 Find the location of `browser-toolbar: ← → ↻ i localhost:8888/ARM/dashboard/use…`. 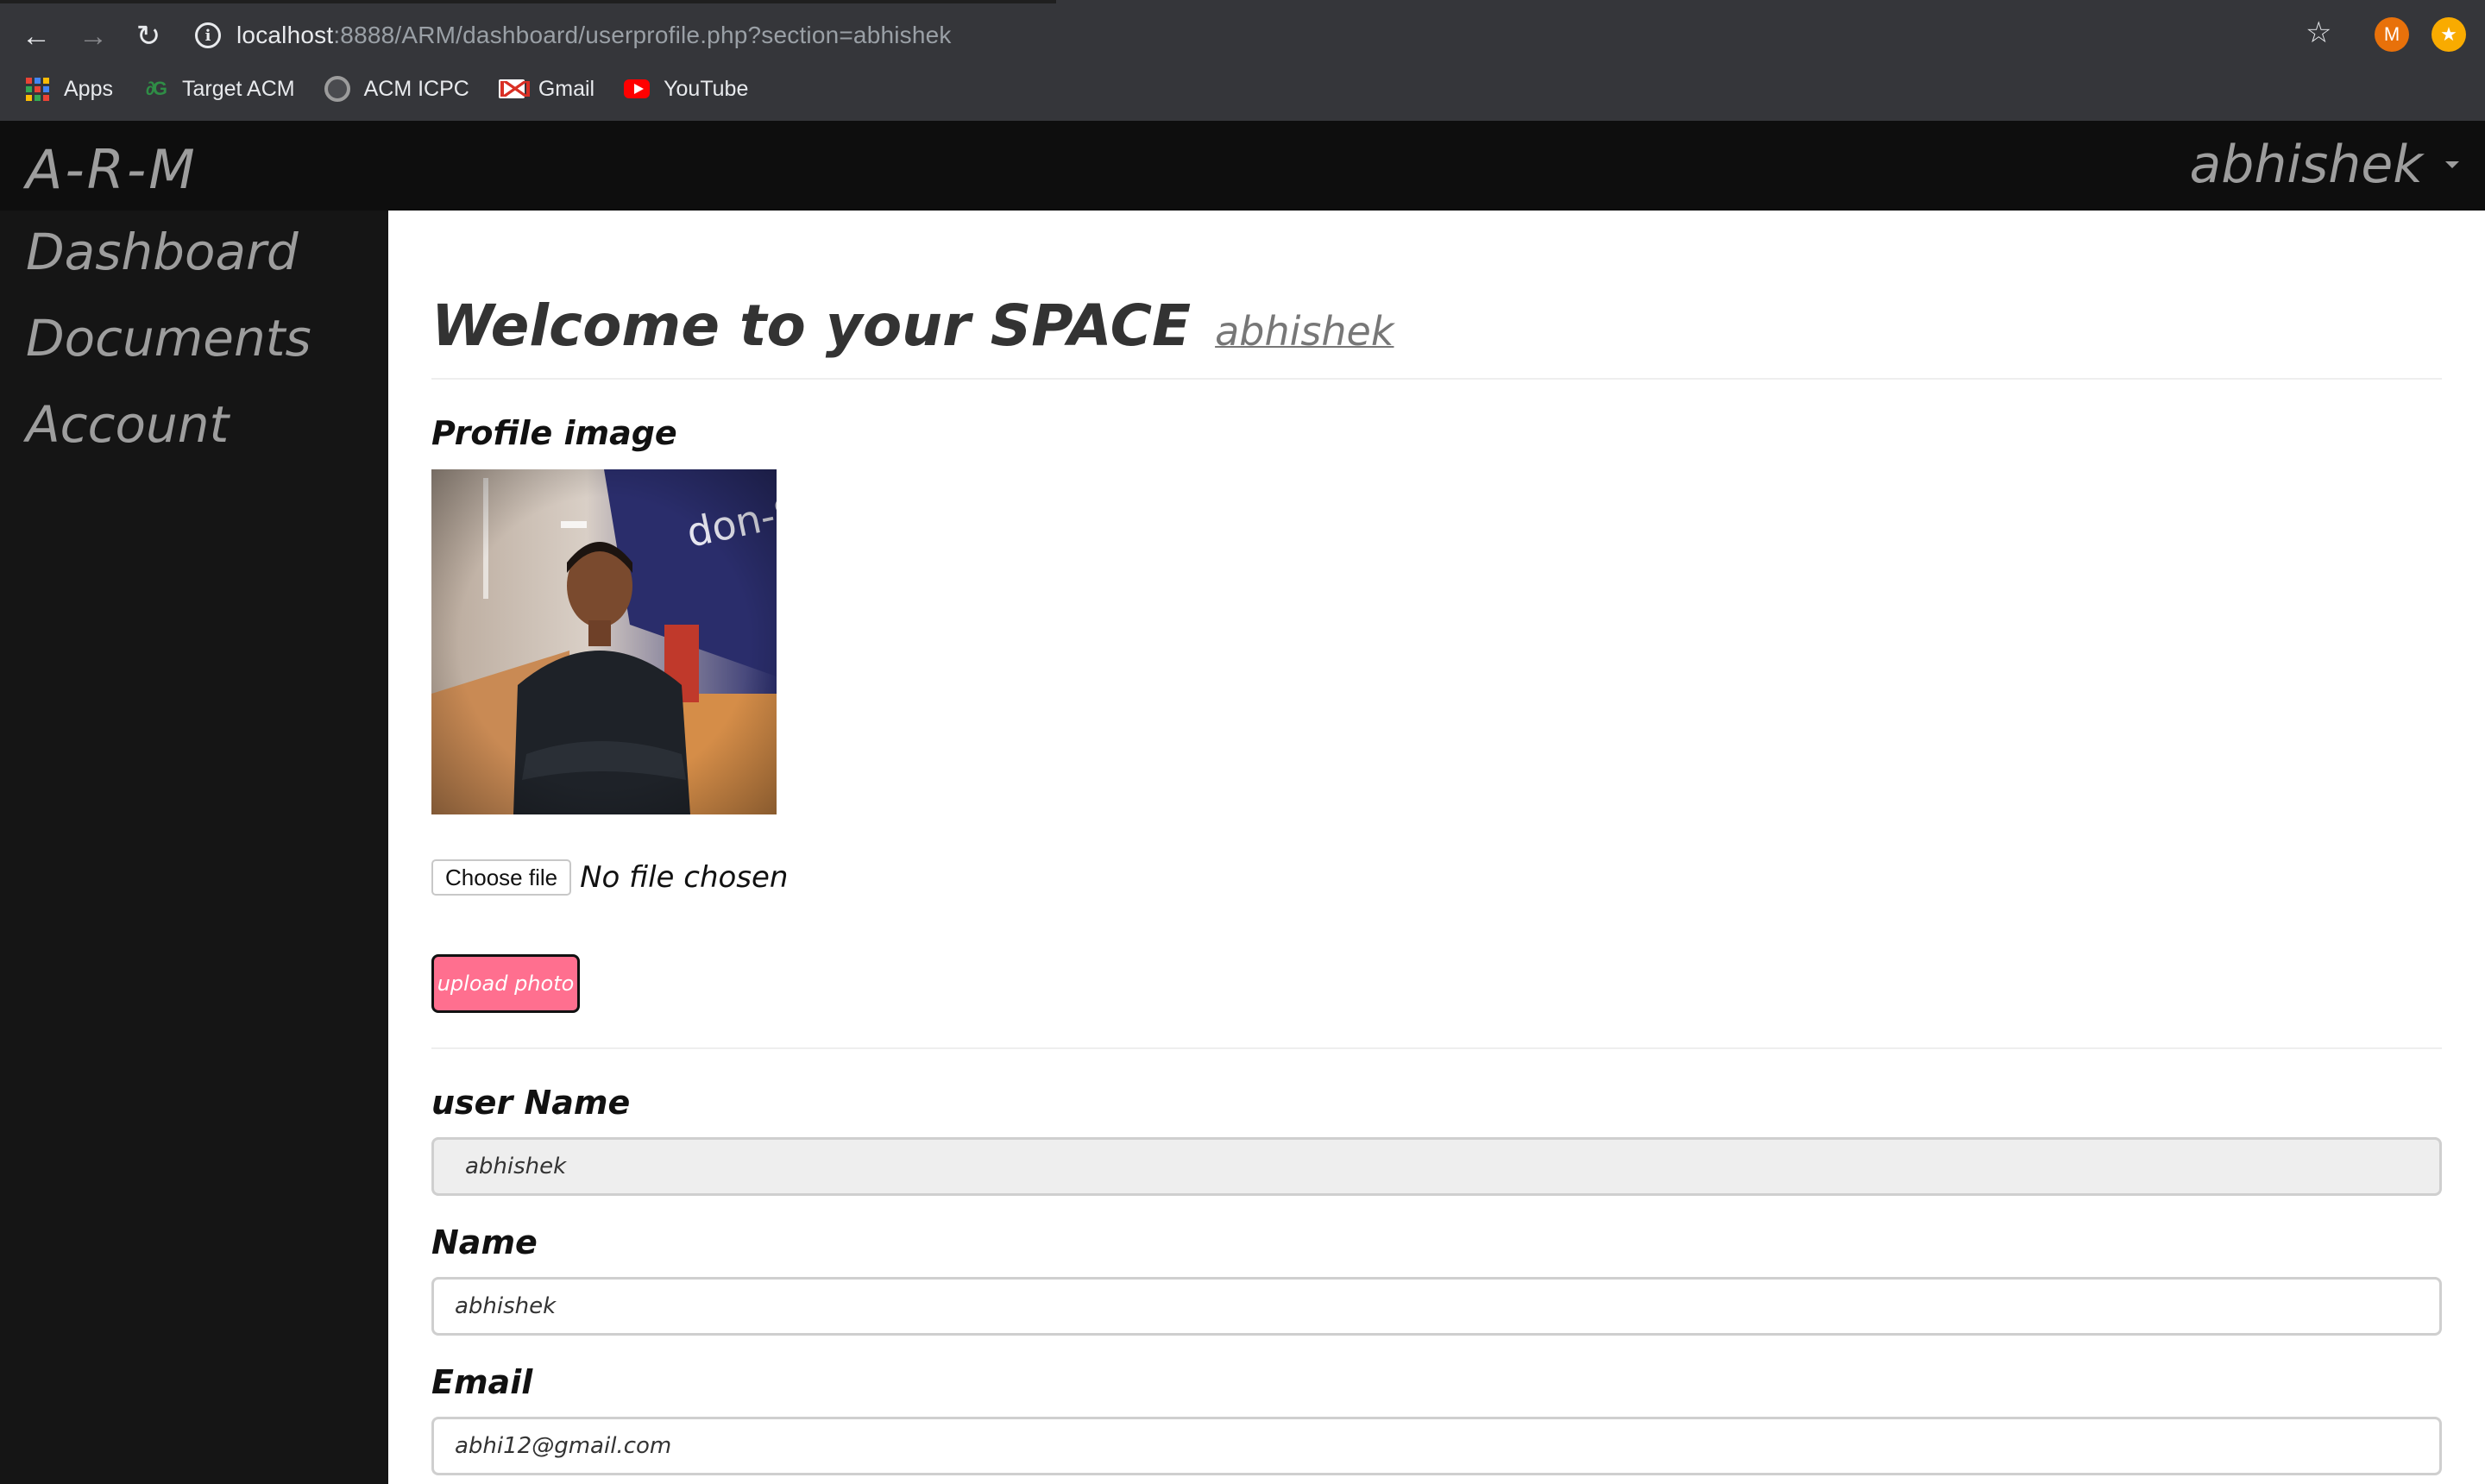

browser-toolbar: ← → ↻ i localhost:8888/ARM/dashboard/use… is located at coordinates (1242, 60).